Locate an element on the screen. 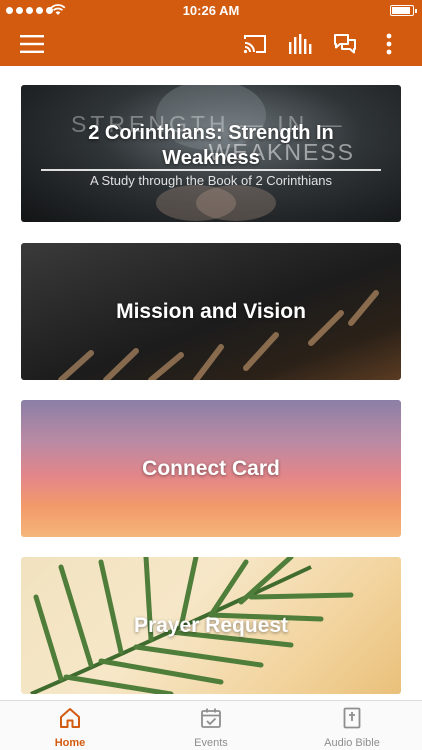 This screenshot has width=422, height=750. cast-button is located at coordinates (255, 44).